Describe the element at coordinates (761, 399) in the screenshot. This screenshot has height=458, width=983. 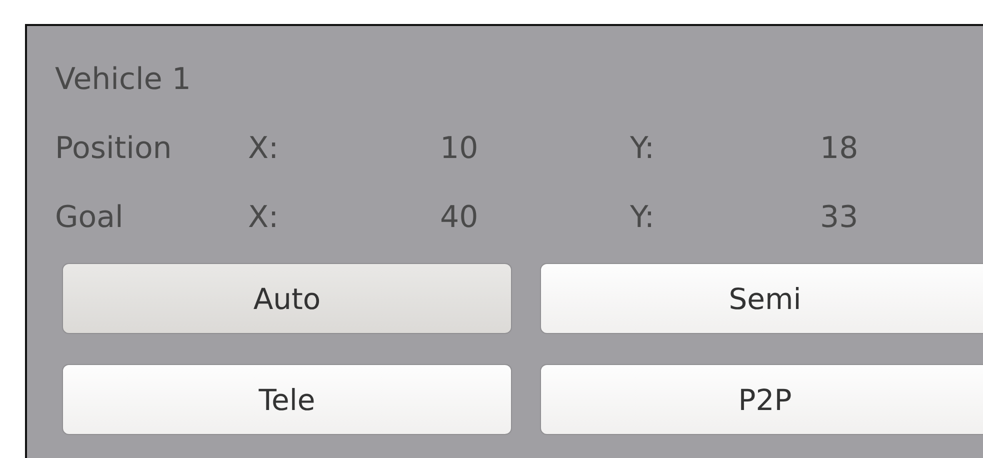
I see `mode-button: P2P` at that location.